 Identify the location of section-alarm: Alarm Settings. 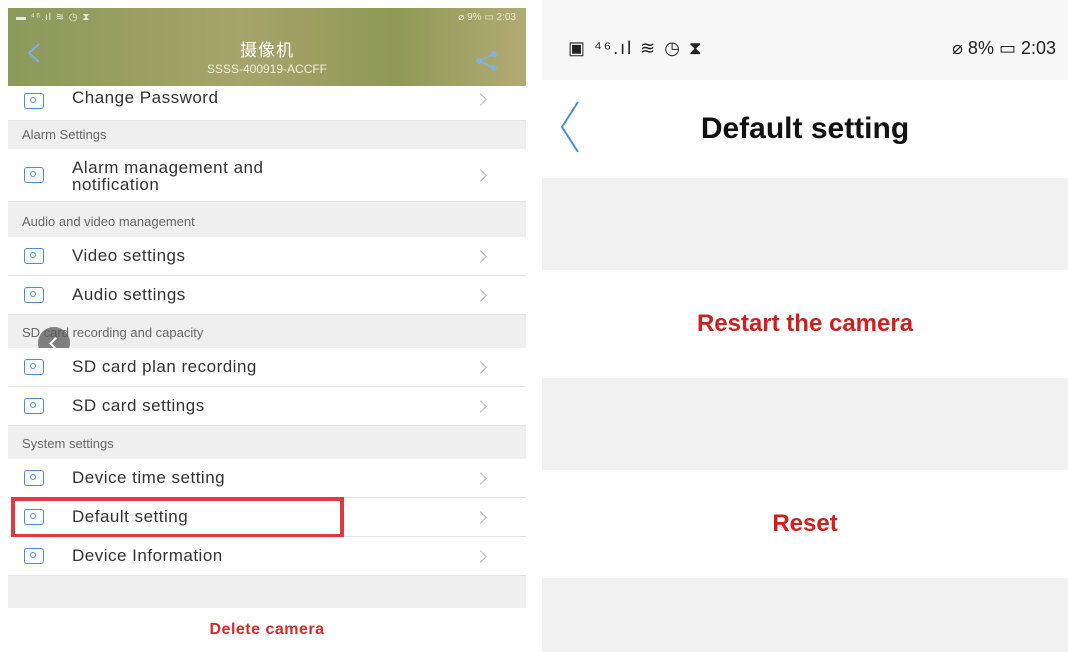
(64, 134).